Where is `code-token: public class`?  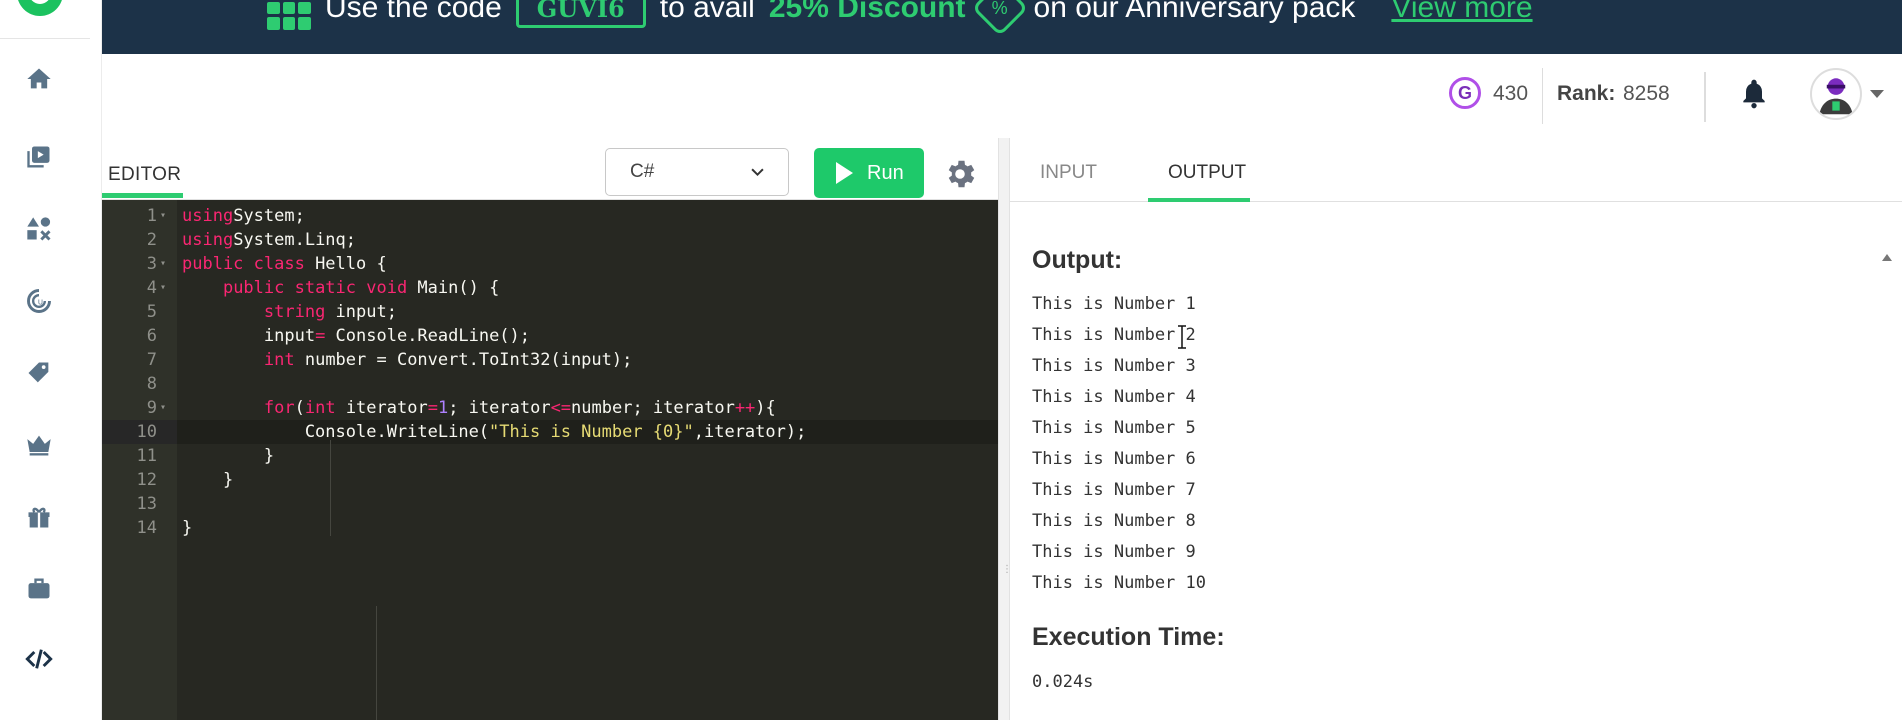 code-token: public class is located at coordinates (243, 264).